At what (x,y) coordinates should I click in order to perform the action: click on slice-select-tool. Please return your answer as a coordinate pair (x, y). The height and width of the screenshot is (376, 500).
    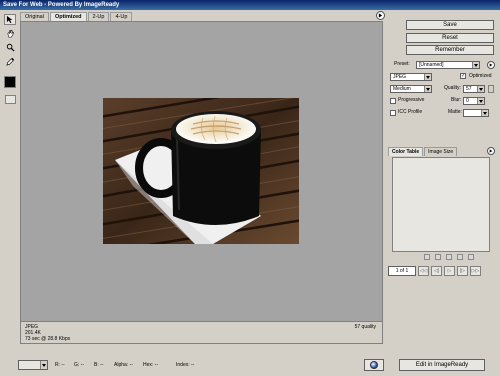
    Looking at the image, I should click on (10, 19).